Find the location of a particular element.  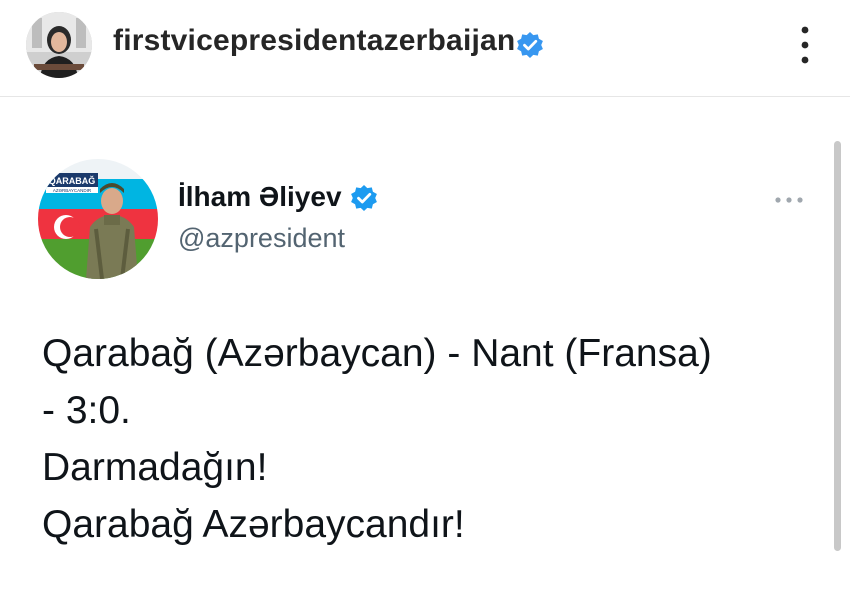

tweet-author-row: İlham Əliyev is located at coordinates (278, 197).